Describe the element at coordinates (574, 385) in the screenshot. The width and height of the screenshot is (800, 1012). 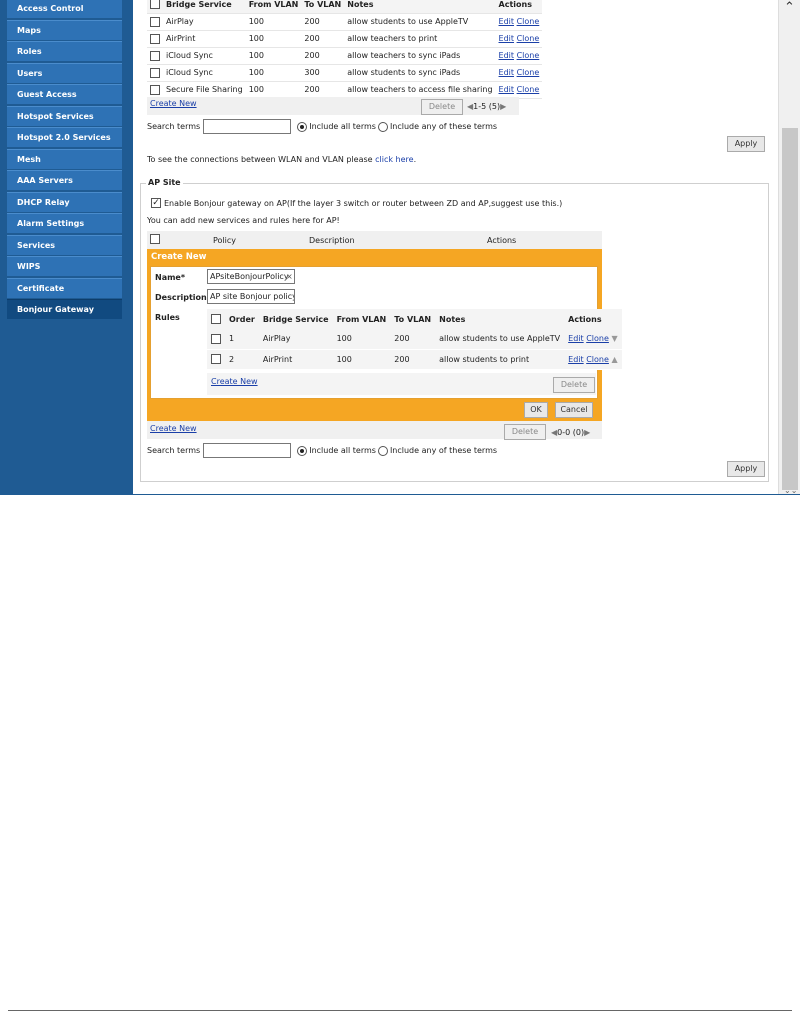
I see `rules-delete-button: Delete` at that location.